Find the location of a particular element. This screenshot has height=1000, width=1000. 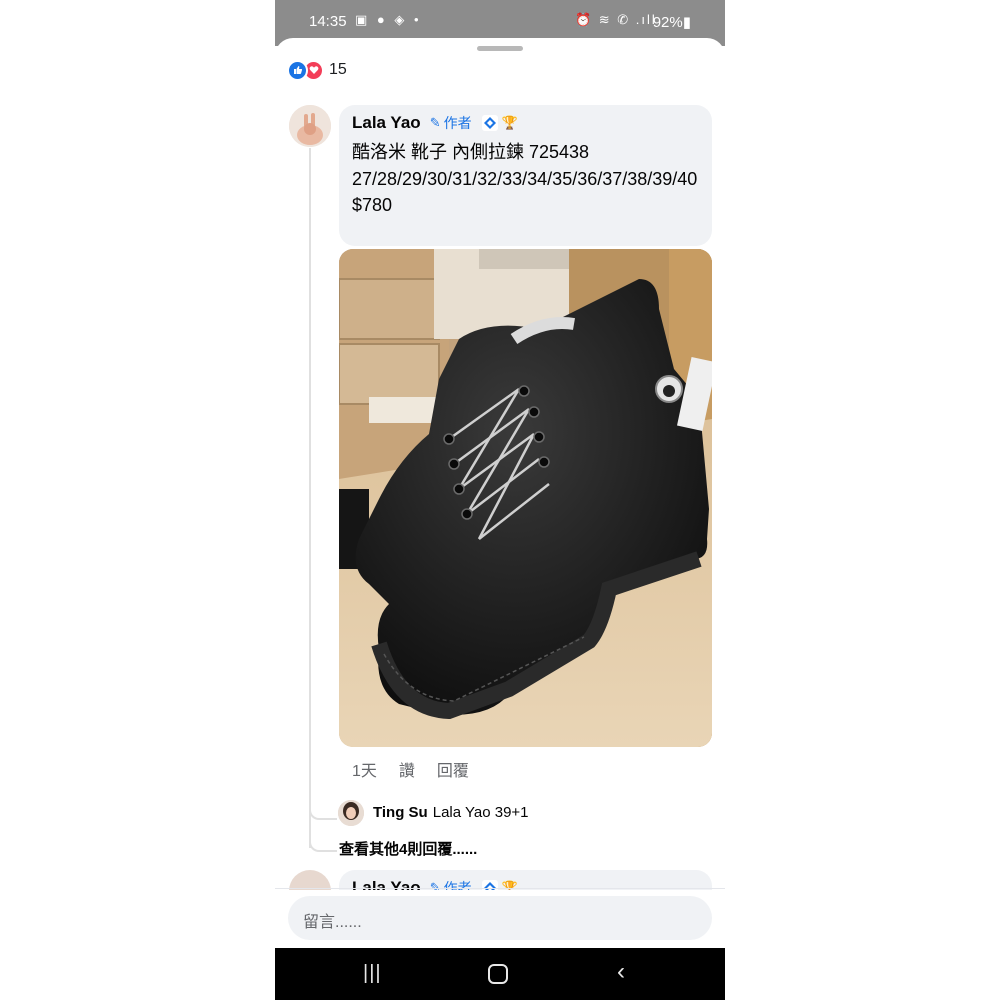

like-comment-button: 讚 is located at coordinates (407, 769).